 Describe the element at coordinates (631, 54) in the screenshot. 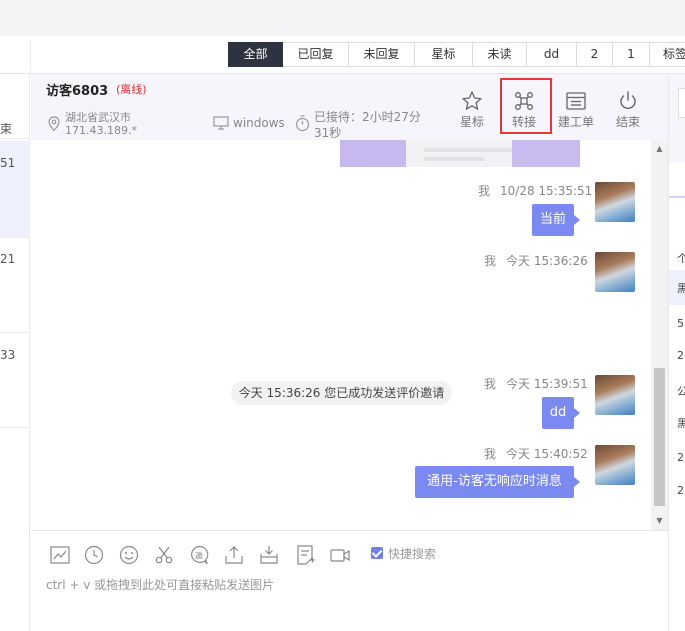

I see `tab-1: 1` at that location.